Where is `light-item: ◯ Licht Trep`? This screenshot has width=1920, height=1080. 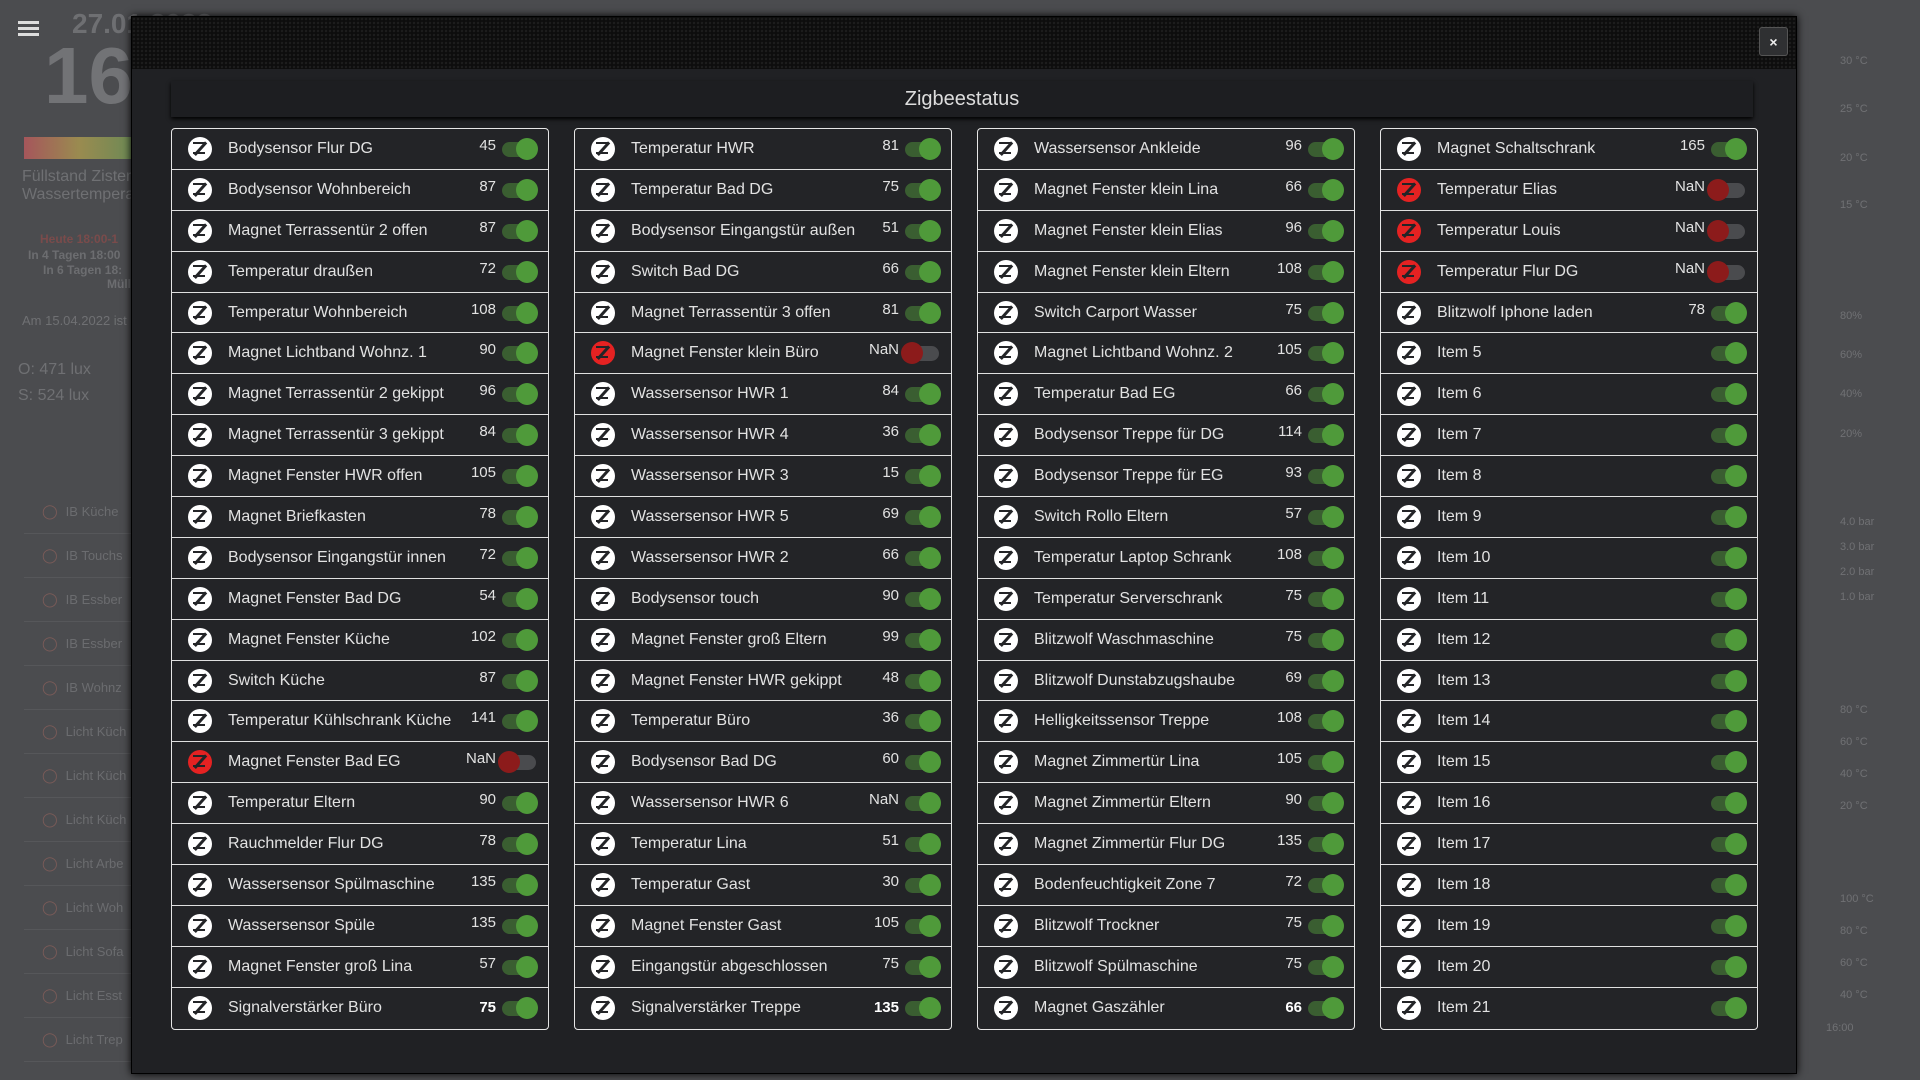
light-item: ◯ Licht Trep is located at coordinates (79, 1040).